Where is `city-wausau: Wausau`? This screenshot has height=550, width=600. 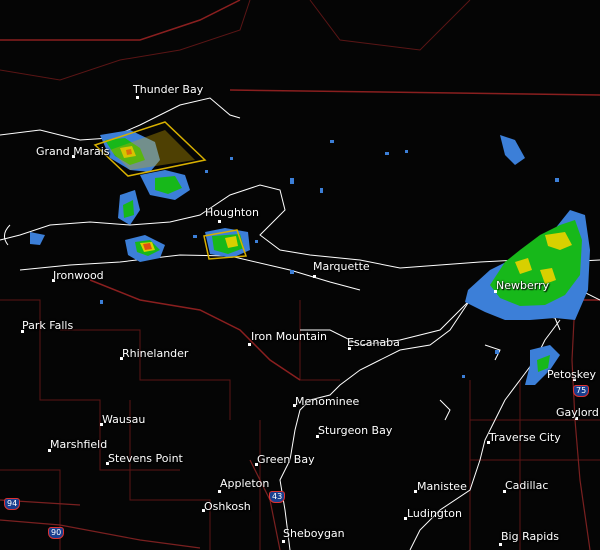
city-wausau: Wausau is located at coordinates (124, 419).